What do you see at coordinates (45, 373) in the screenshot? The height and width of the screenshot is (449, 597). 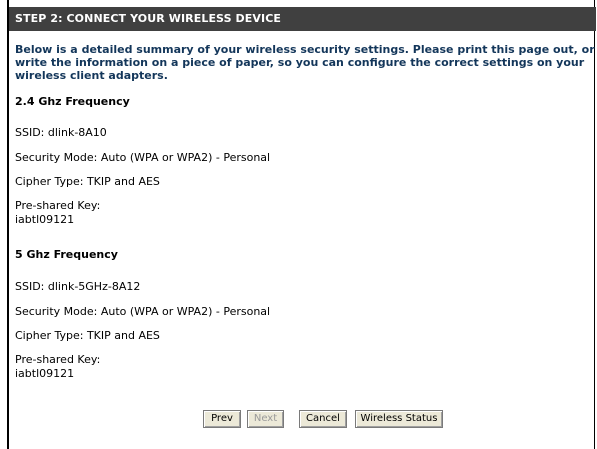 I see `band-5-psk-value: iabtl09121` at bounding box center [45, 373].